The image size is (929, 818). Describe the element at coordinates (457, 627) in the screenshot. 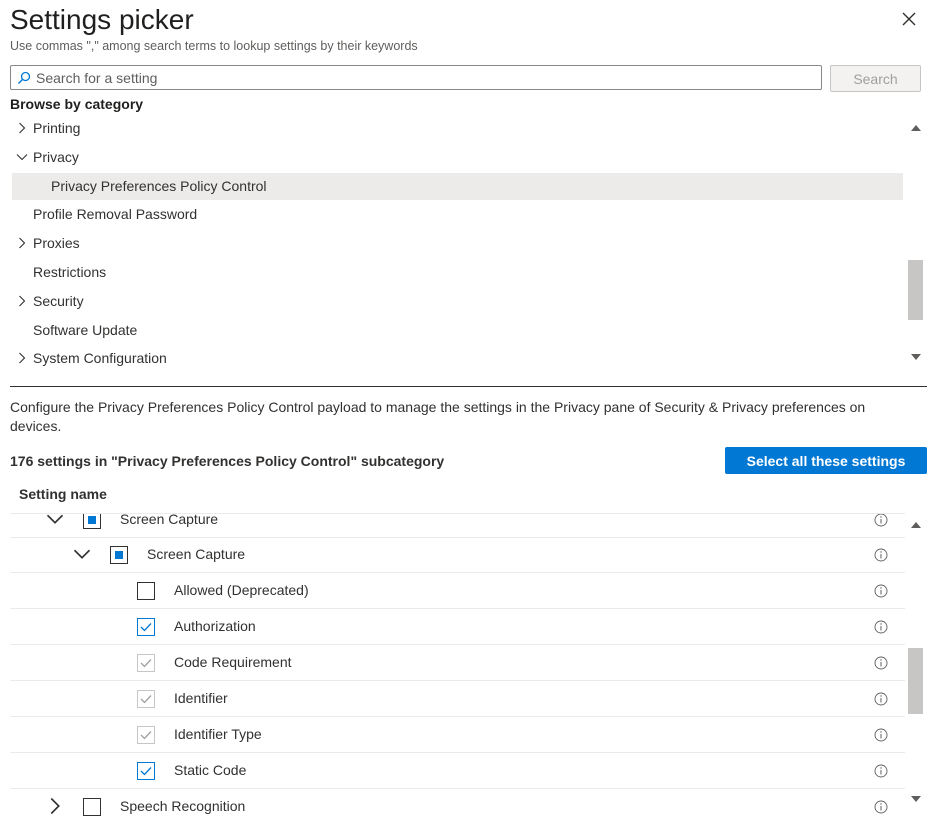

I see `setting-row: Authorization` at that location.